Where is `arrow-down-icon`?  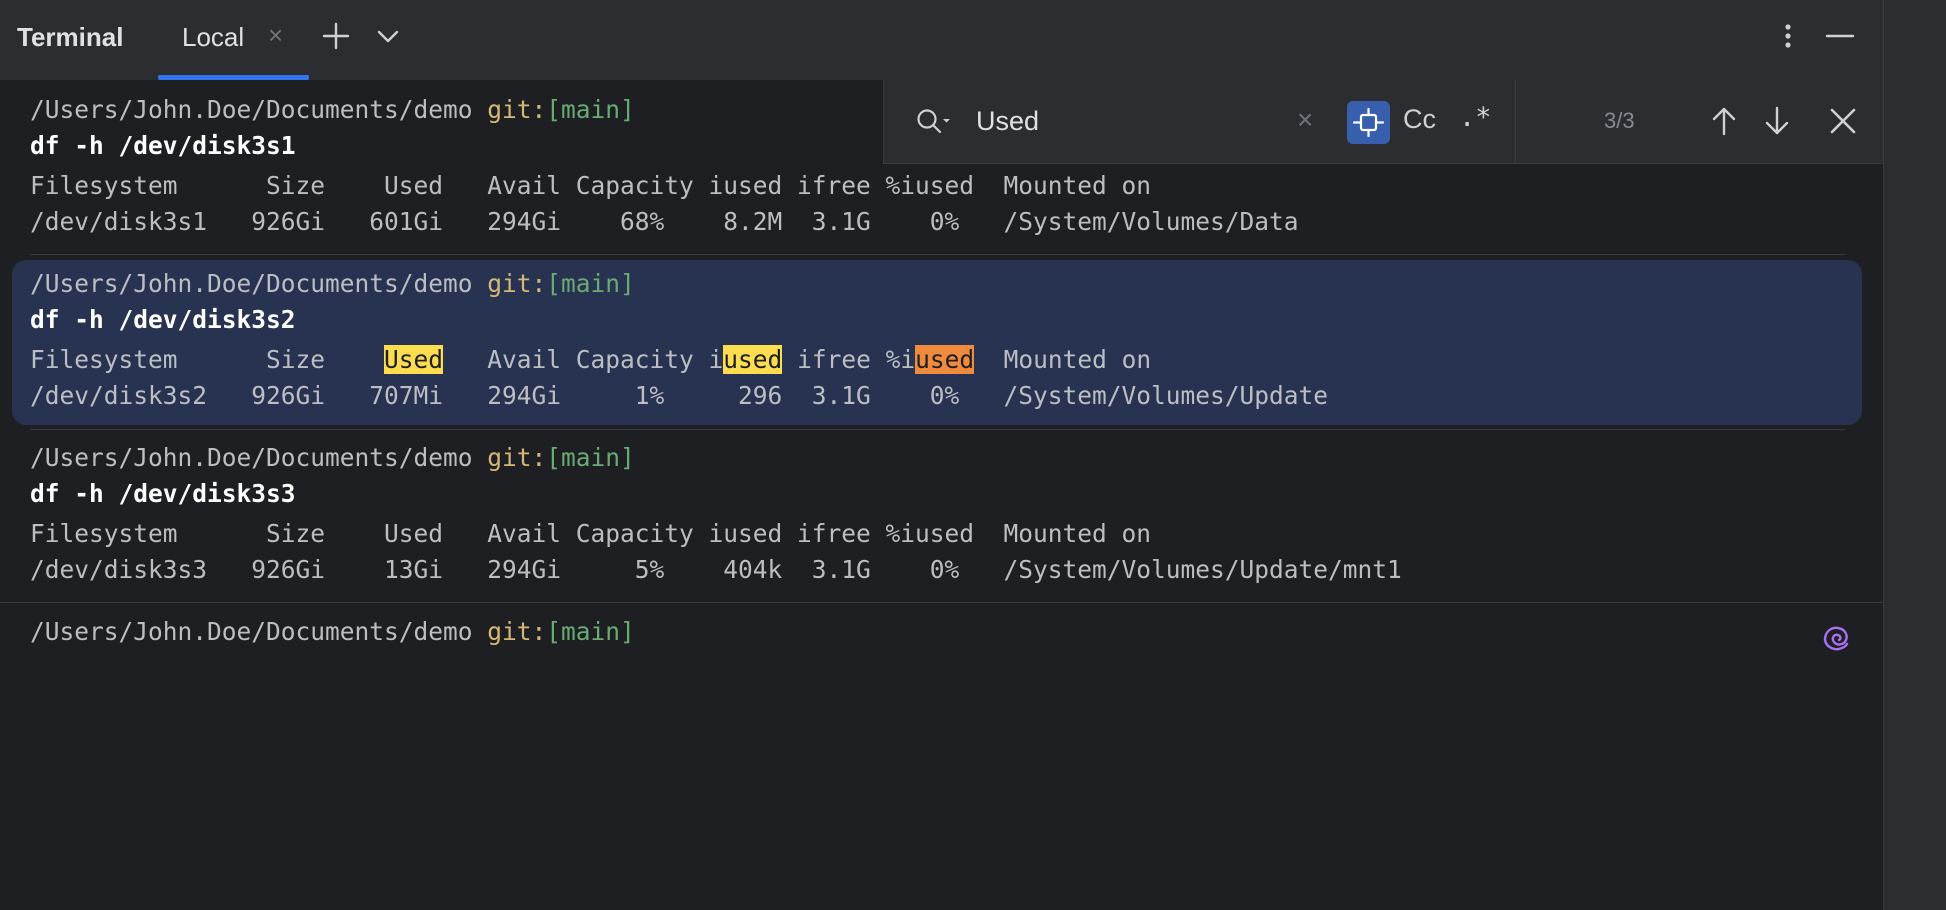
arrow-down-icon is located at coordinates (1777, 121).